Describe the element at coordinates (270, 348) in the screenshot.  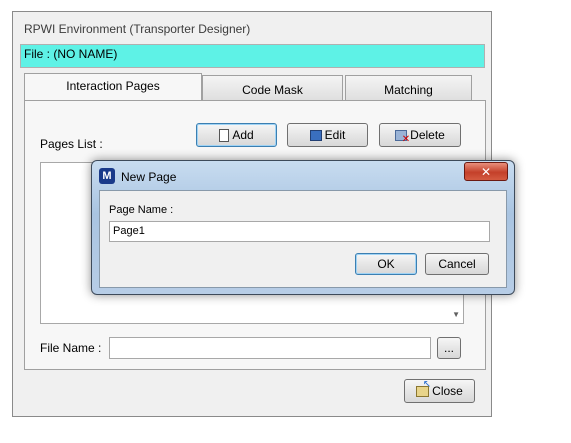
I see `file-name-input` at that location.